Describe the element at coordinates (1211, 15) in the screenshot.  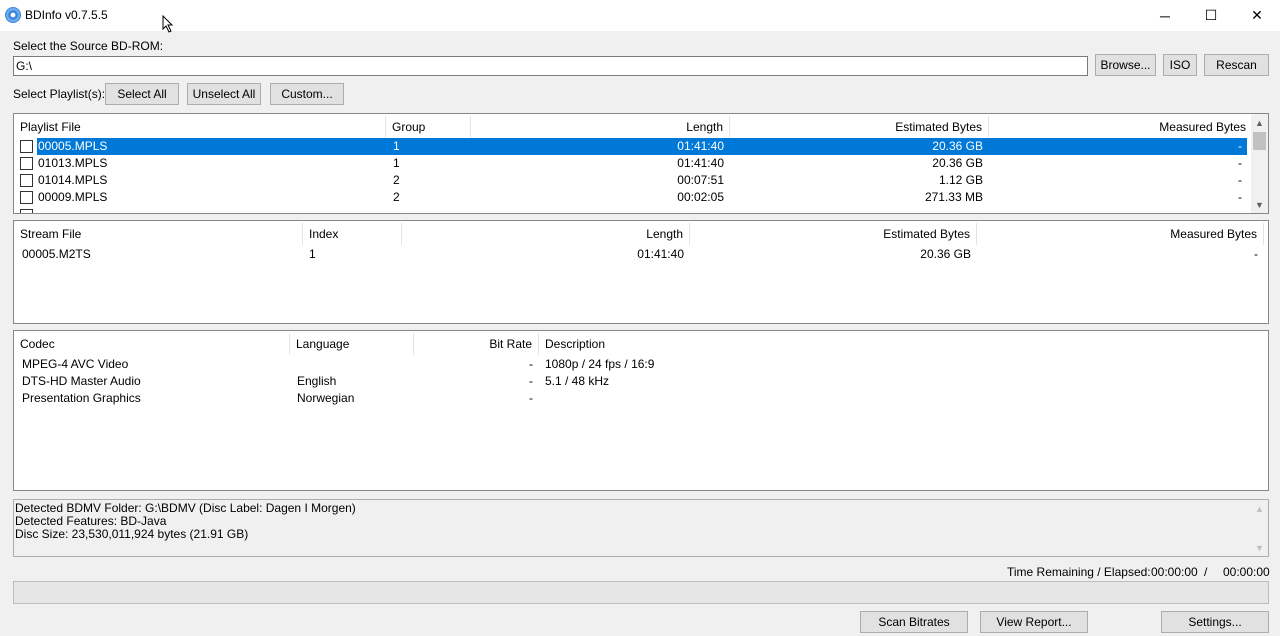
I see `maximize-button: ☐` at that location.